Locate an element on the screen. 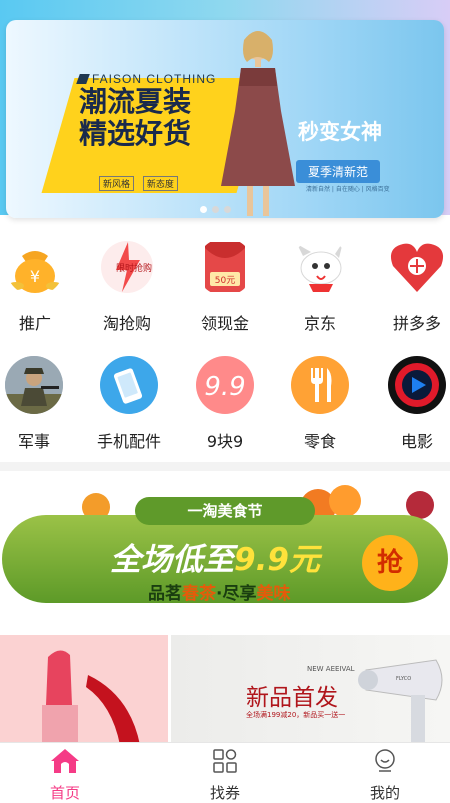  promo-sub-b: 春茶 is located at coordinates (199, 594).